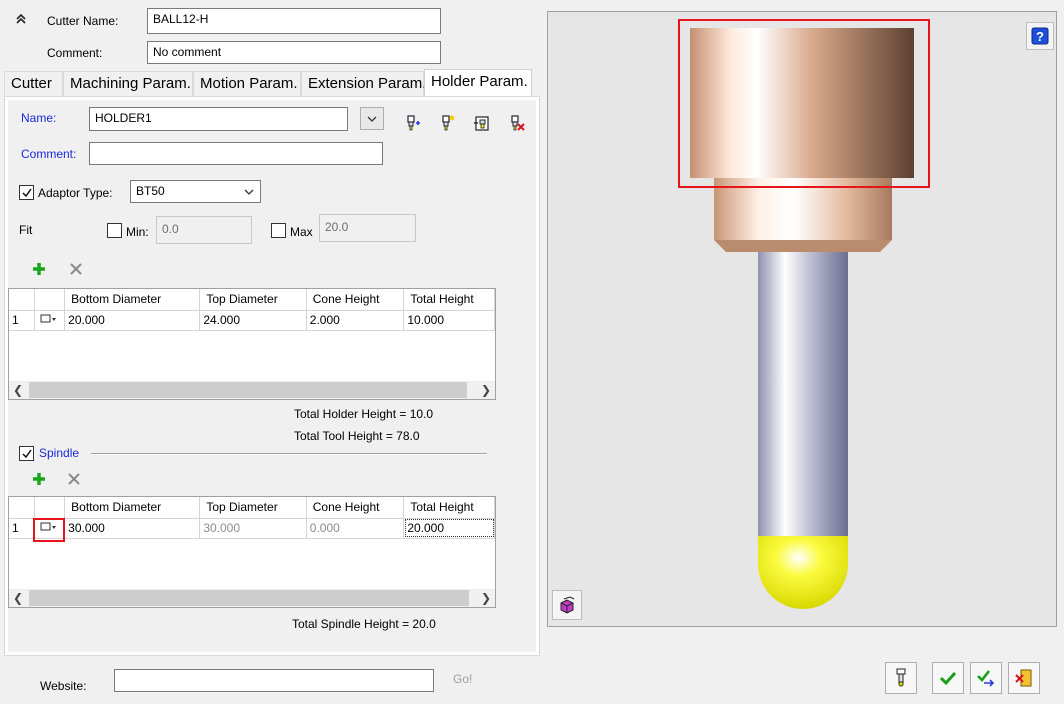 The height and width of the screenshot is (704, 1064). What do you see at coordinates (948, 678) in the screenshot?
I see `ok-button` at bounding box center [948, 678].